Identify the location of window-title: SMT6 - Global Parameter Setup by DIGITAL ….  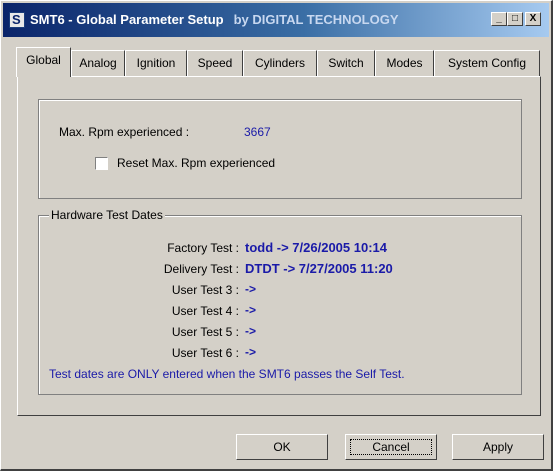
(214, 19).